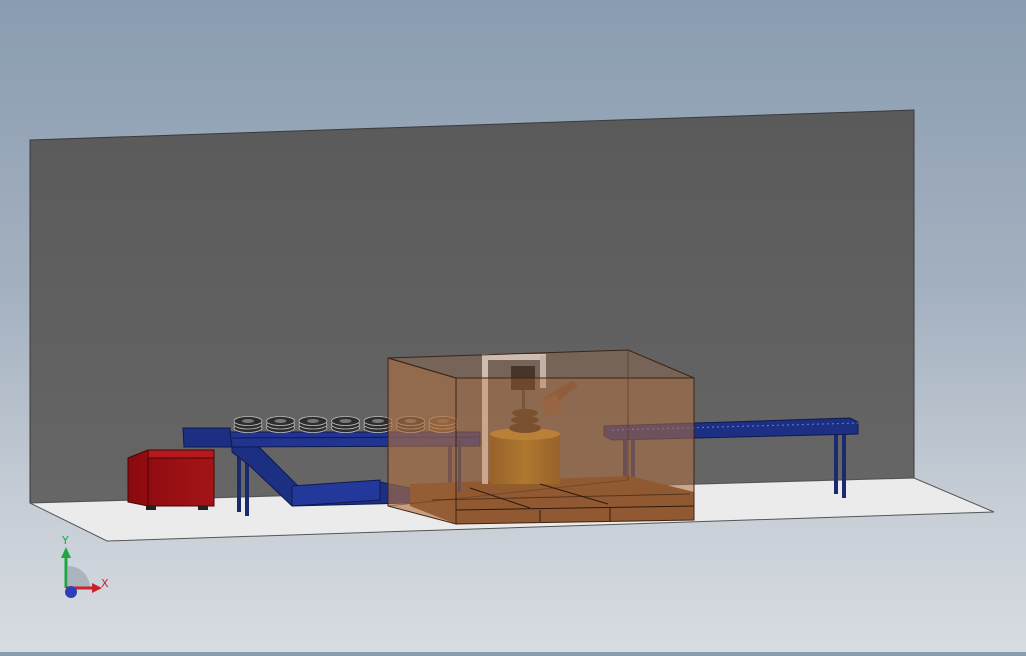 Image resolution: width=1026 pixels, height=656 pixels. What do you see at coordinates (541, 437) in the screenshot?
I see `safety-enclosure` at bounding box center [541, 437].